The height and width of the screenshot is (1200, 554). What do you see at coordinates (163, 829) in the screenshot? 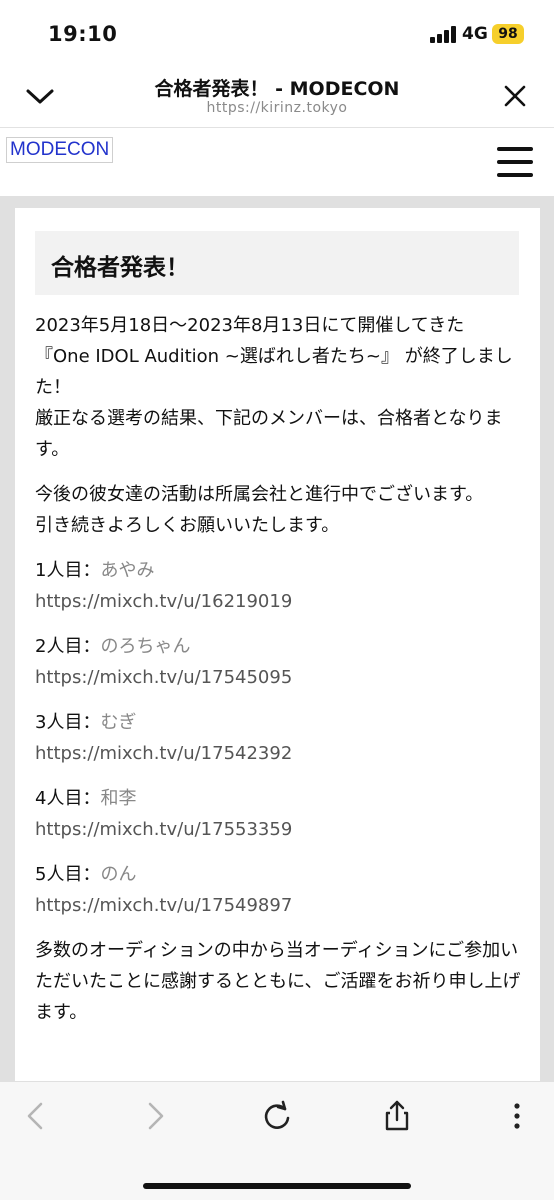
I see `member-link: https://mixch.tv/u/17553359` at bounding box center [163, 829].